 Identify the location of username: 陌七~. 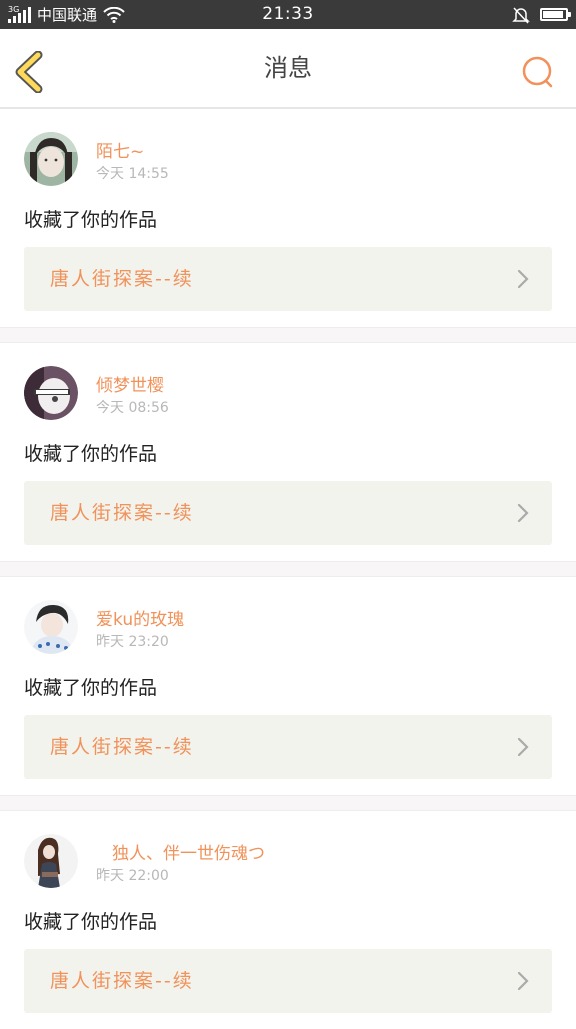
(120, 149).